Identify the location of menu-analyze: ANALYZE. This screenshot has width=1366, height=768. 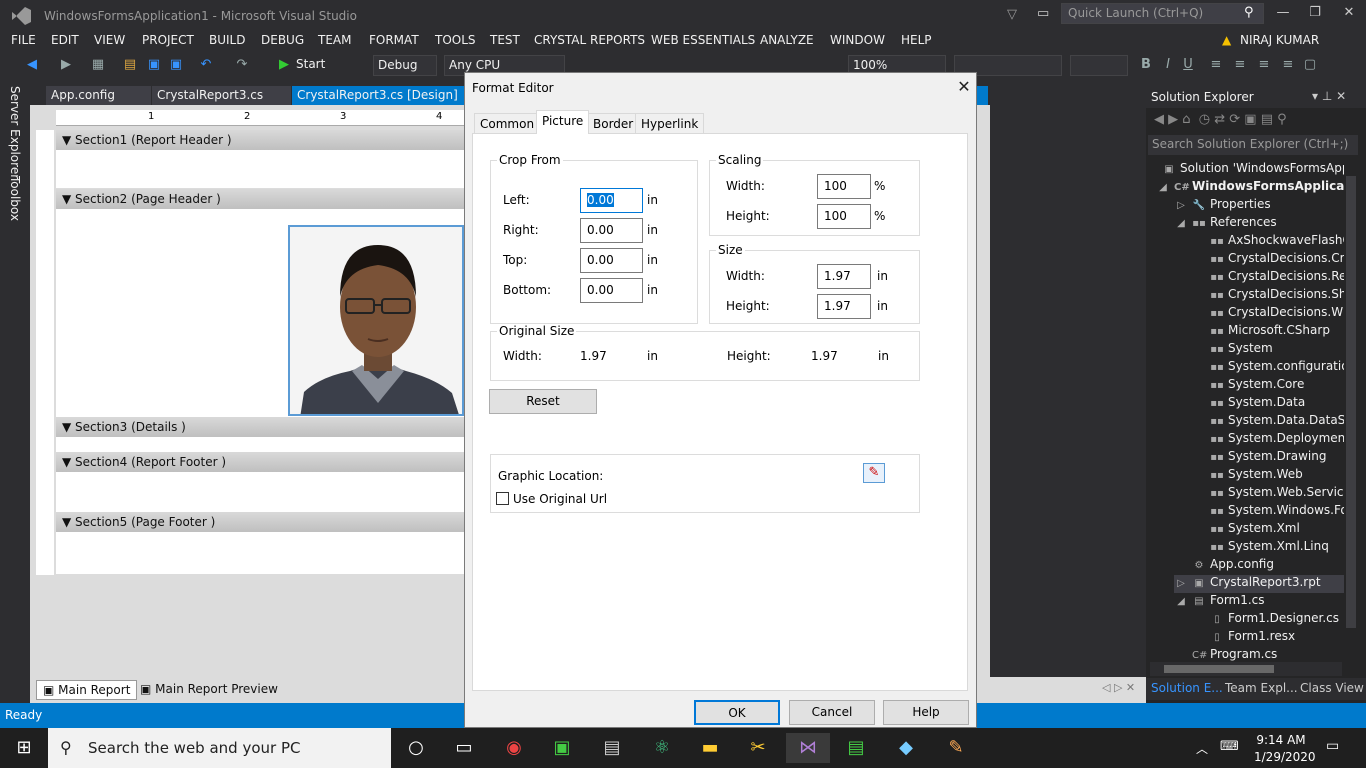
(787, 40).